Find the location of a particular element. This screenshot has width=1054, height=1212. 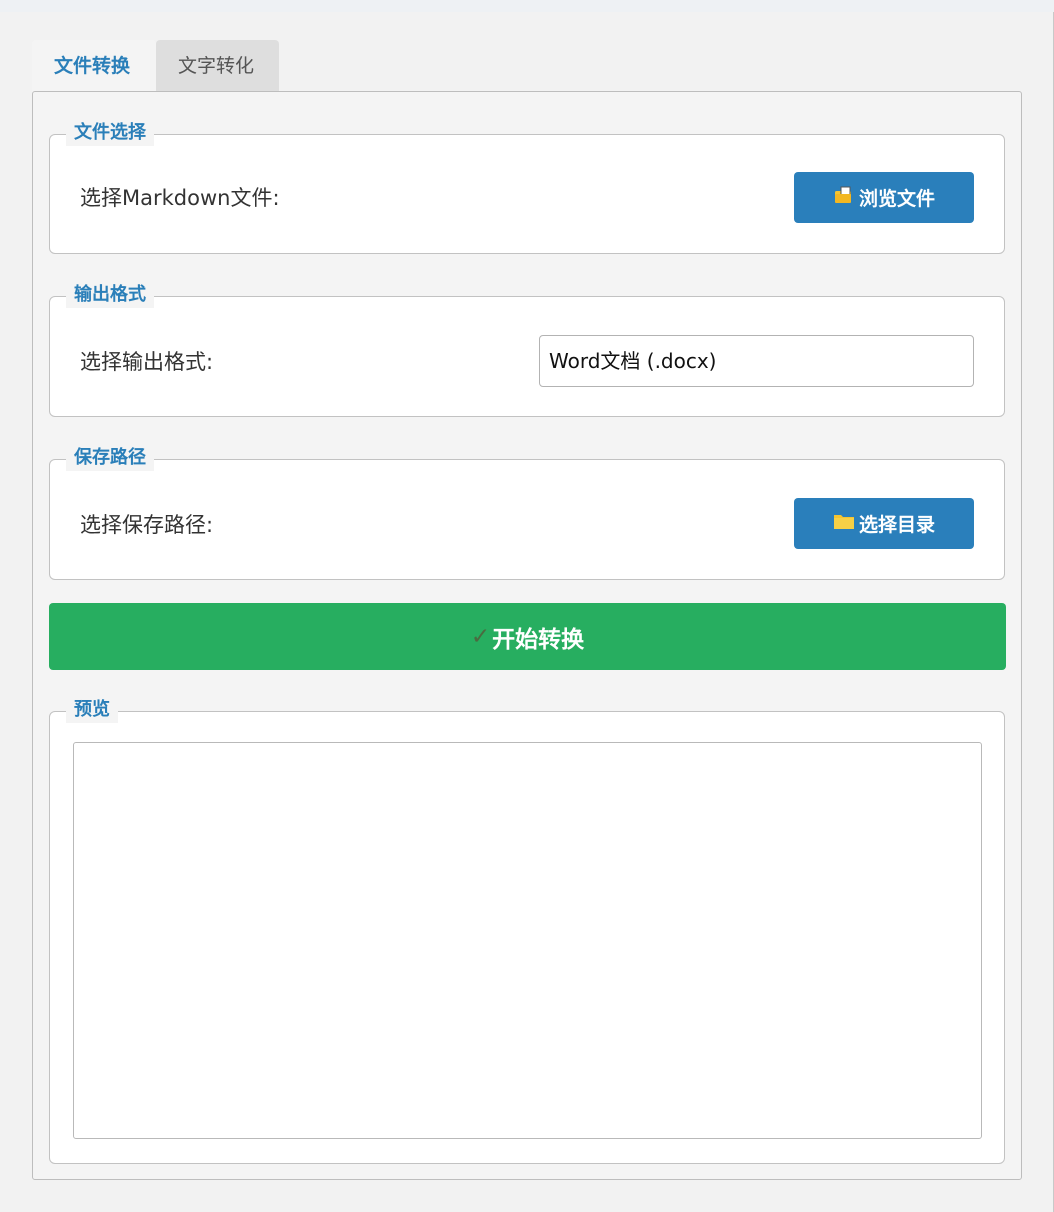

file-select-group: 文件选择 选择Markdown文件: 浏览文件 is located at coordinates (527, 187).